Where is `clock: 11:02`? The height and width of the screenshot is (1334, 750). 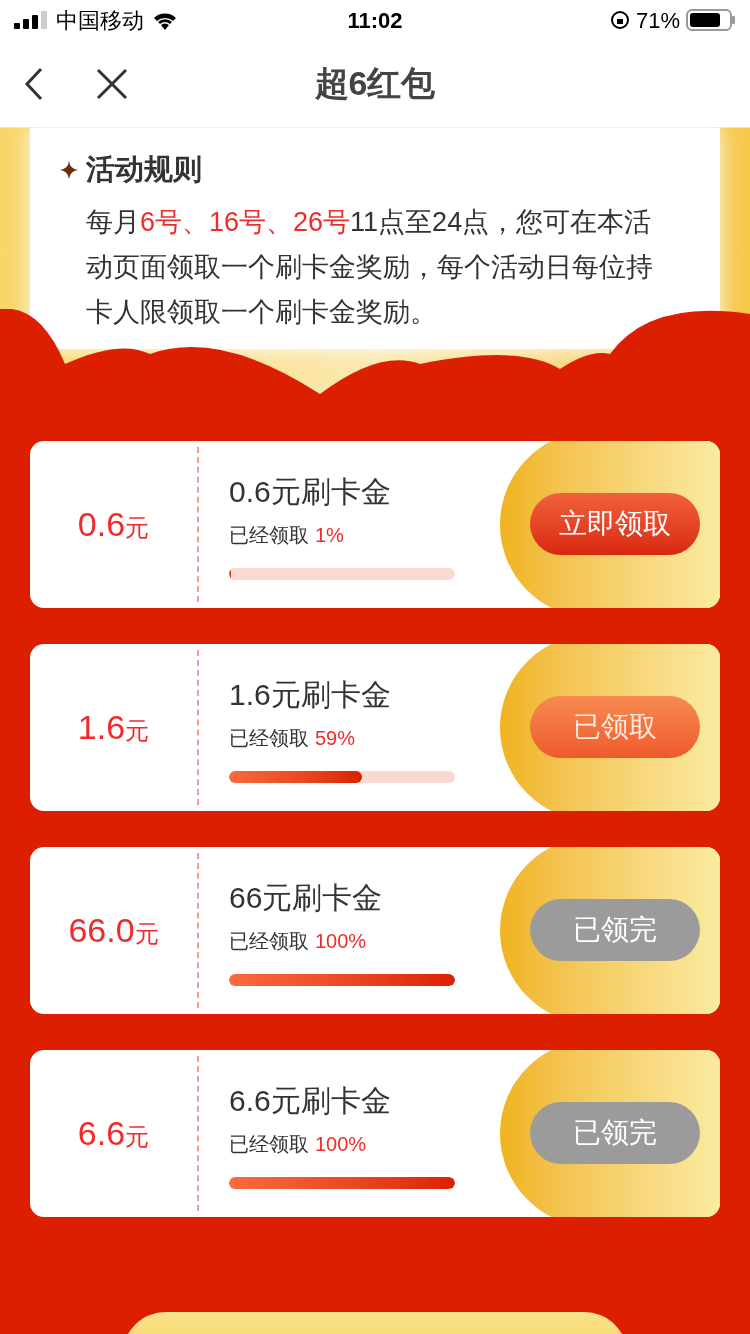
clock: 11:02 is located at coordinates (375, 20).